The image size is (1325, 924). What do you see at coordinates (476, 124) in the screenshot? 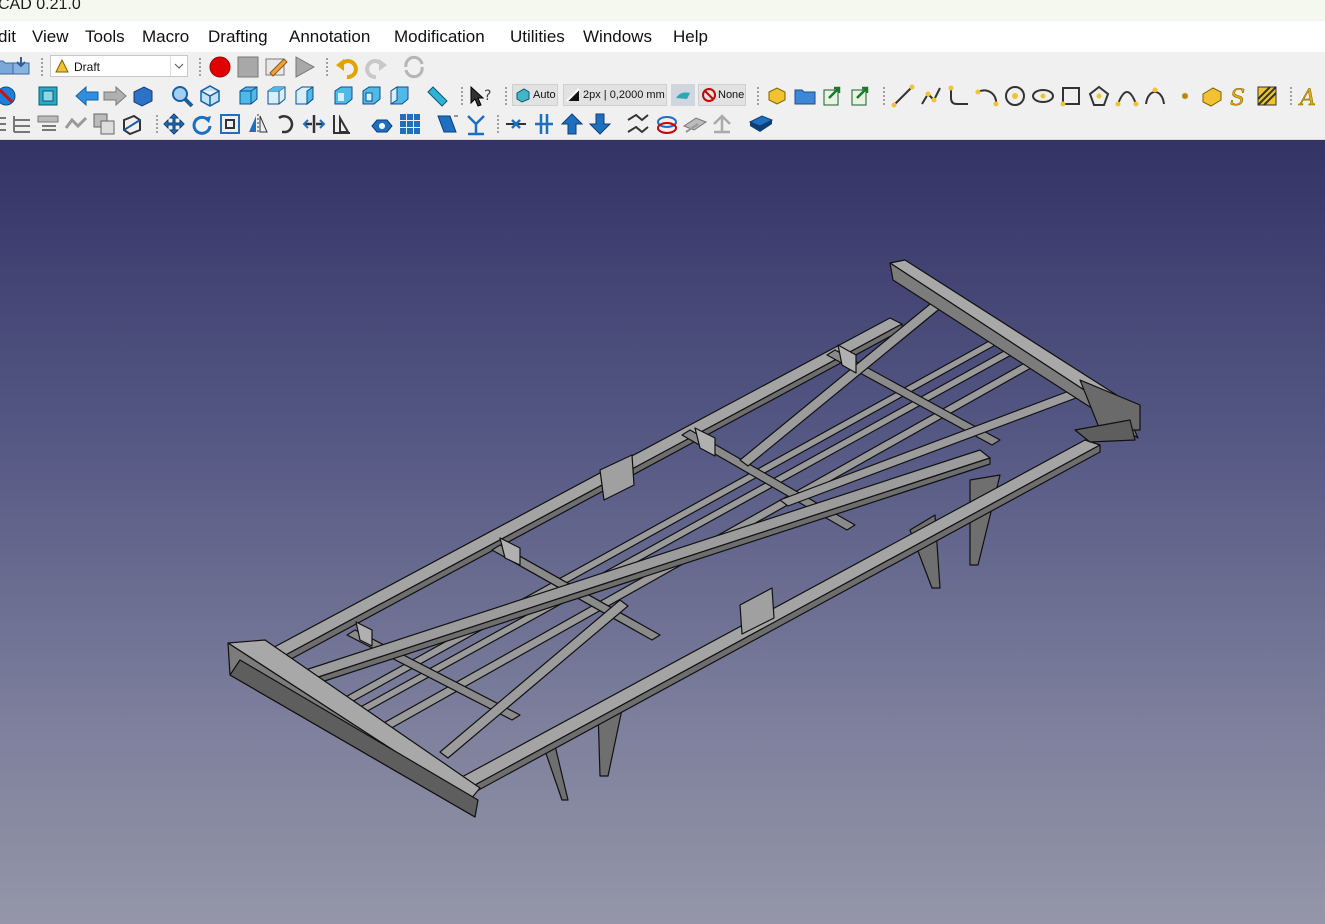
I see `upgrade-icon` at bounding box center [476, 124].